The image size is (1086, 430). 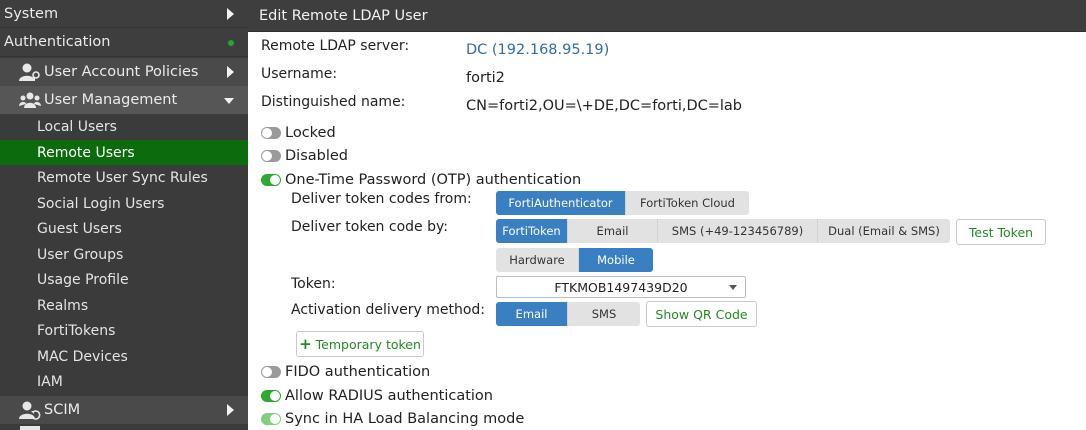 What do you see at coordinates (613, 231) in the screenshot?
I see `deliver-by-email: Email` at bounding box center [613, 231].